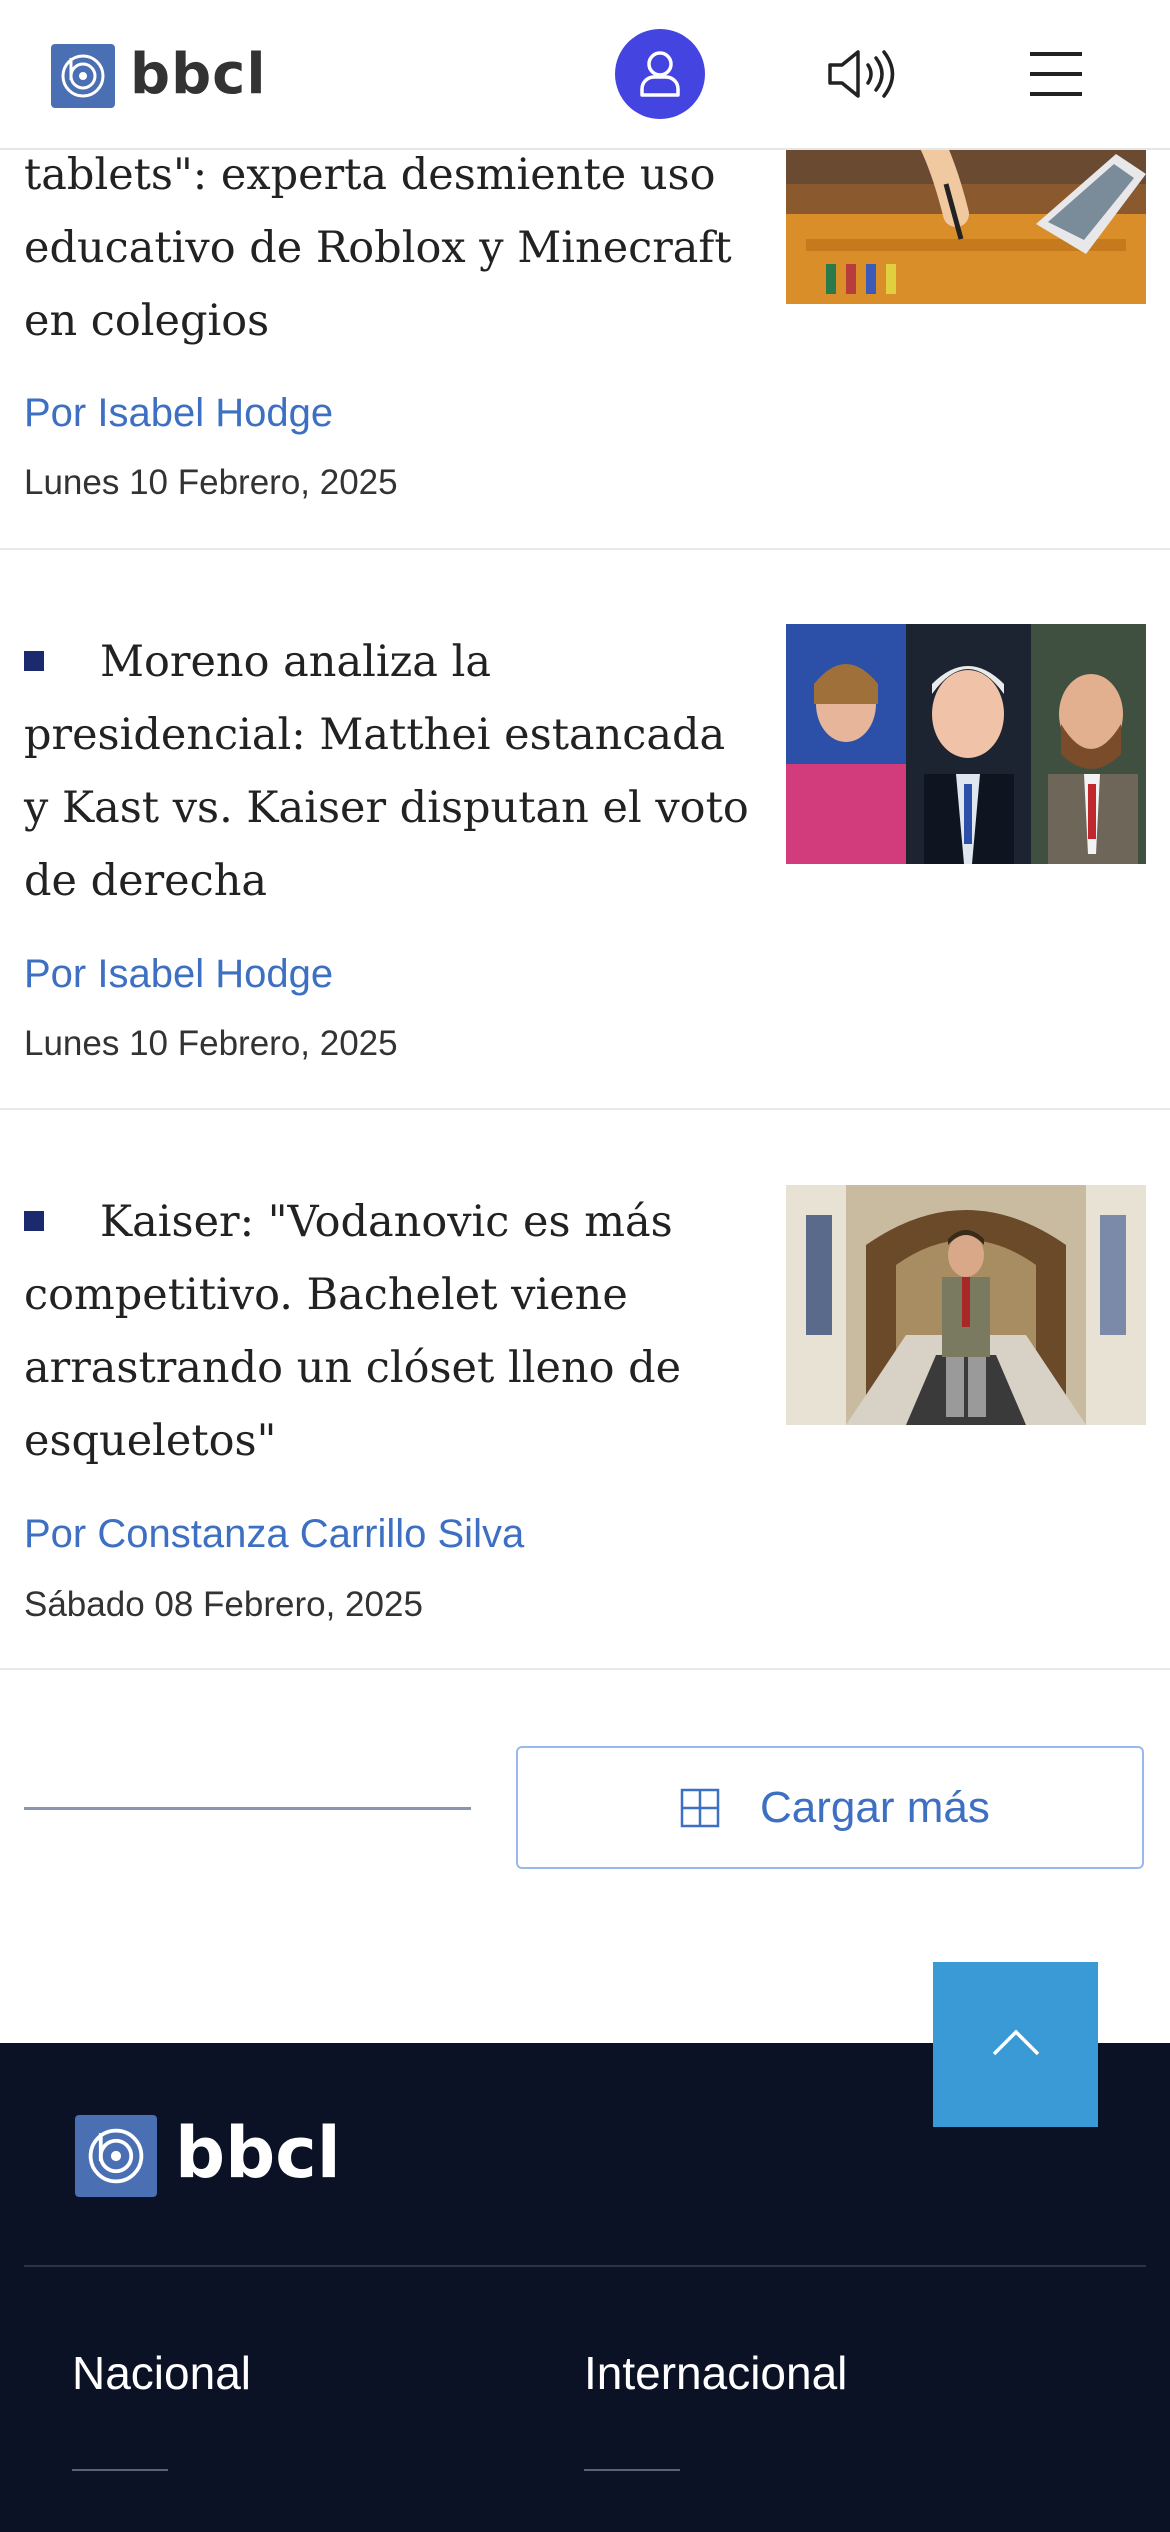  What do you see at coordinates (386, 808) in the screenshot?
I see `title-line: y Kast vs. Kaiser disputan el voto` at bounding box center [386, 808].